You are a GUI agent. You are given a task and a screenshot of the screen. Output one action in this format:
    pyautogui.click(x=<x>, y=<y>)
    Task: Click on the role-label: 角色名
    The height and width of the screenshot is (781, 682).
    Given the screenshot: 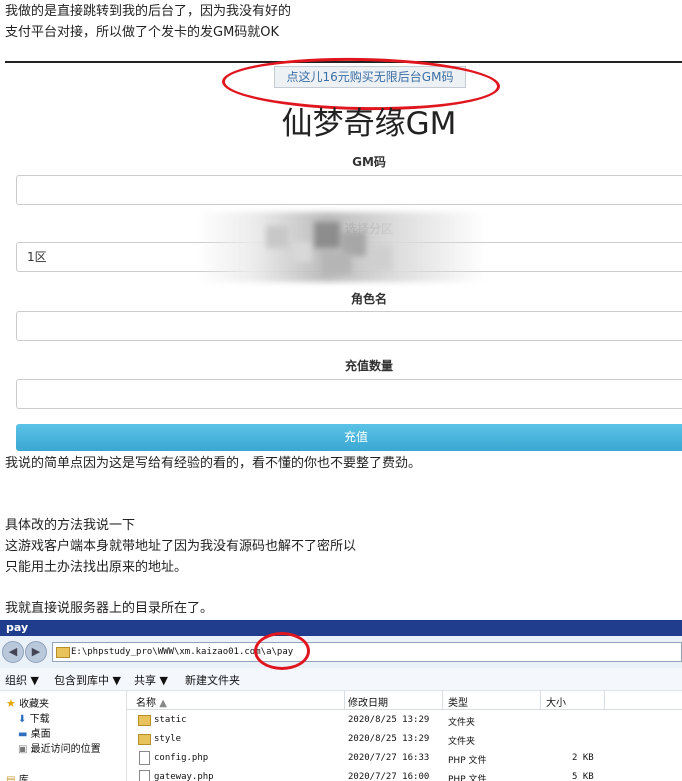 What is the action you would take?
    pyautogui.click(x=368, y=299)
    